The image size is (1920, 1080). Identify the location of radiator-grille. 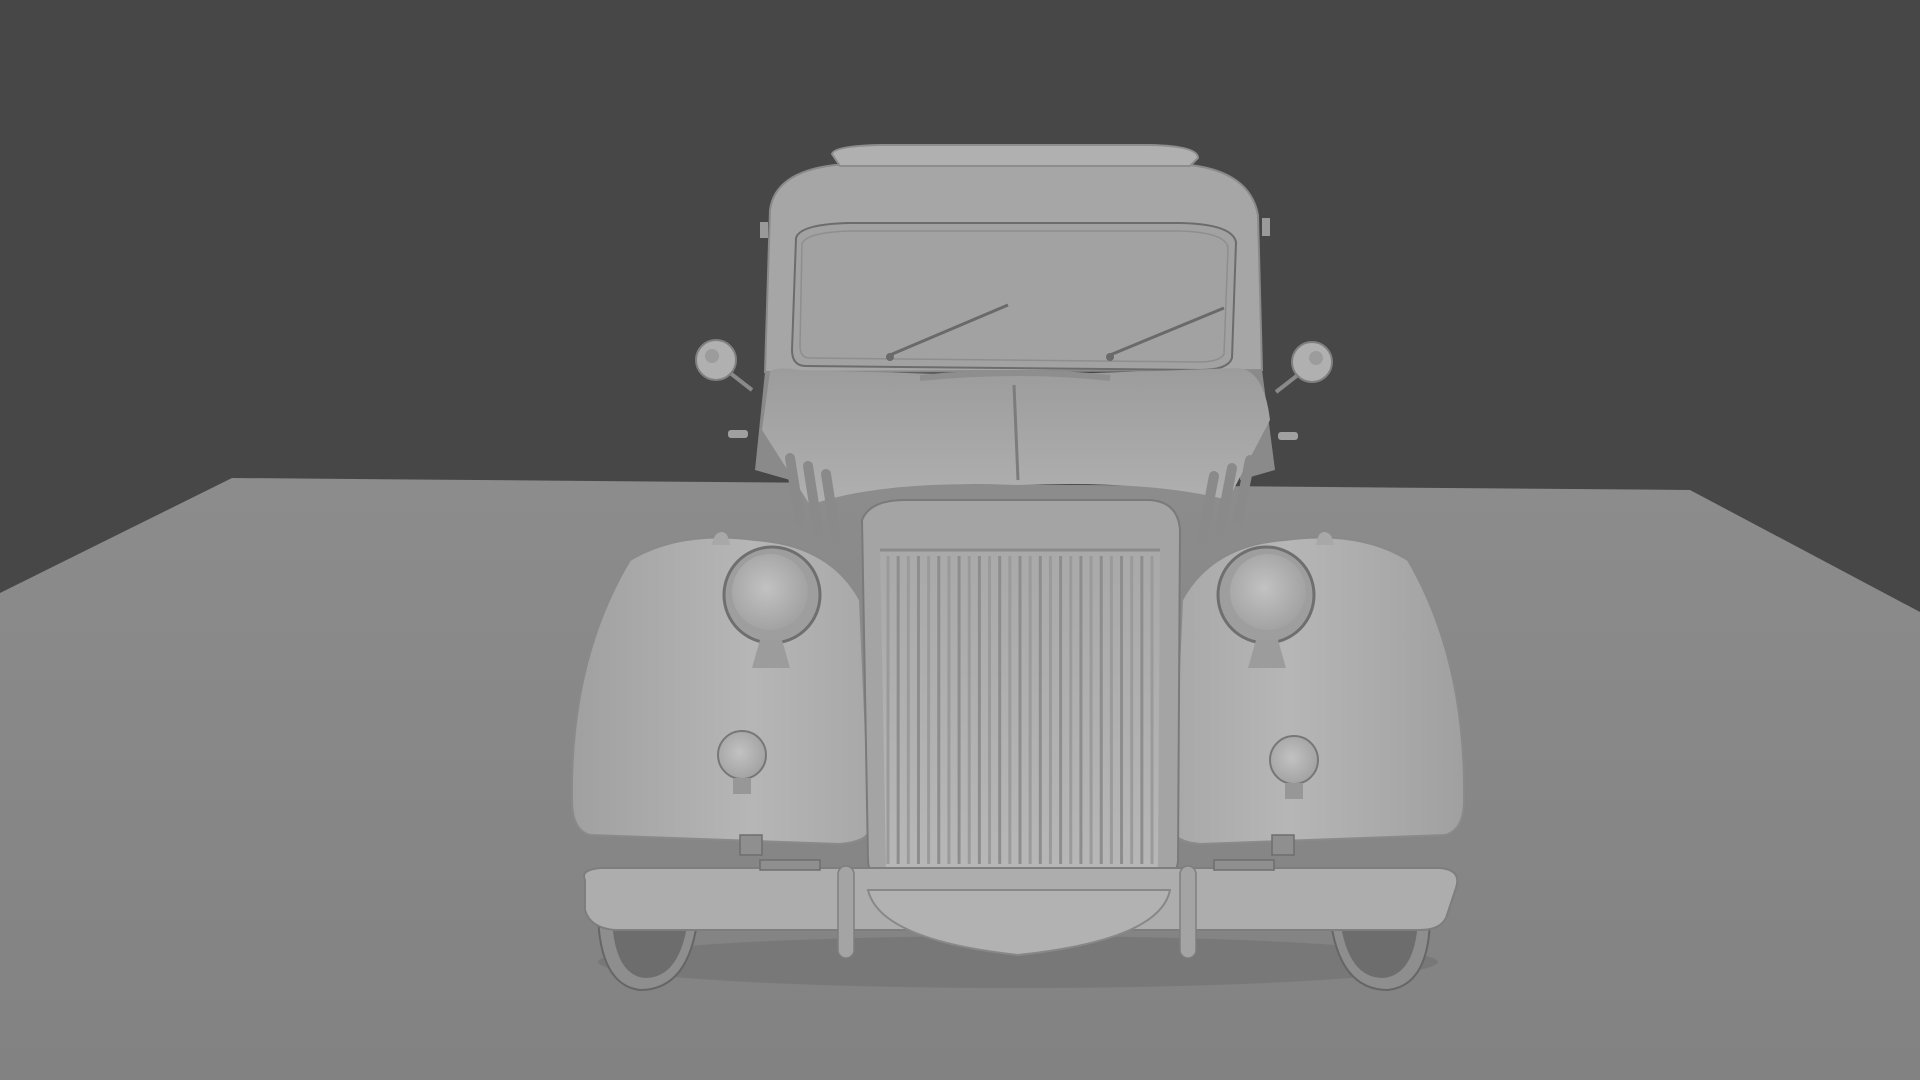
(1021, 690).